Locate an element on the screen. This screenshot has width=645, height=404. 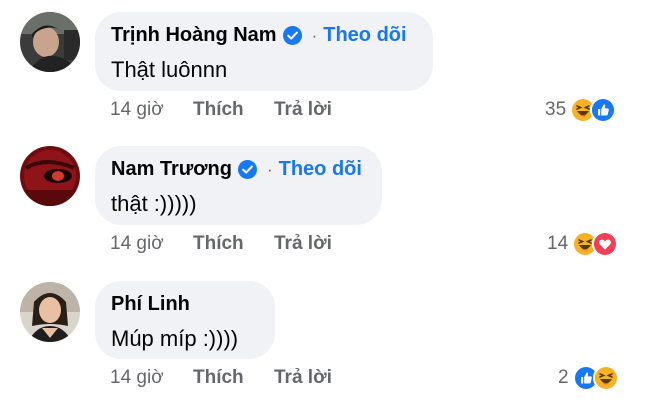
like-icon is located at coordinates (603, 110).